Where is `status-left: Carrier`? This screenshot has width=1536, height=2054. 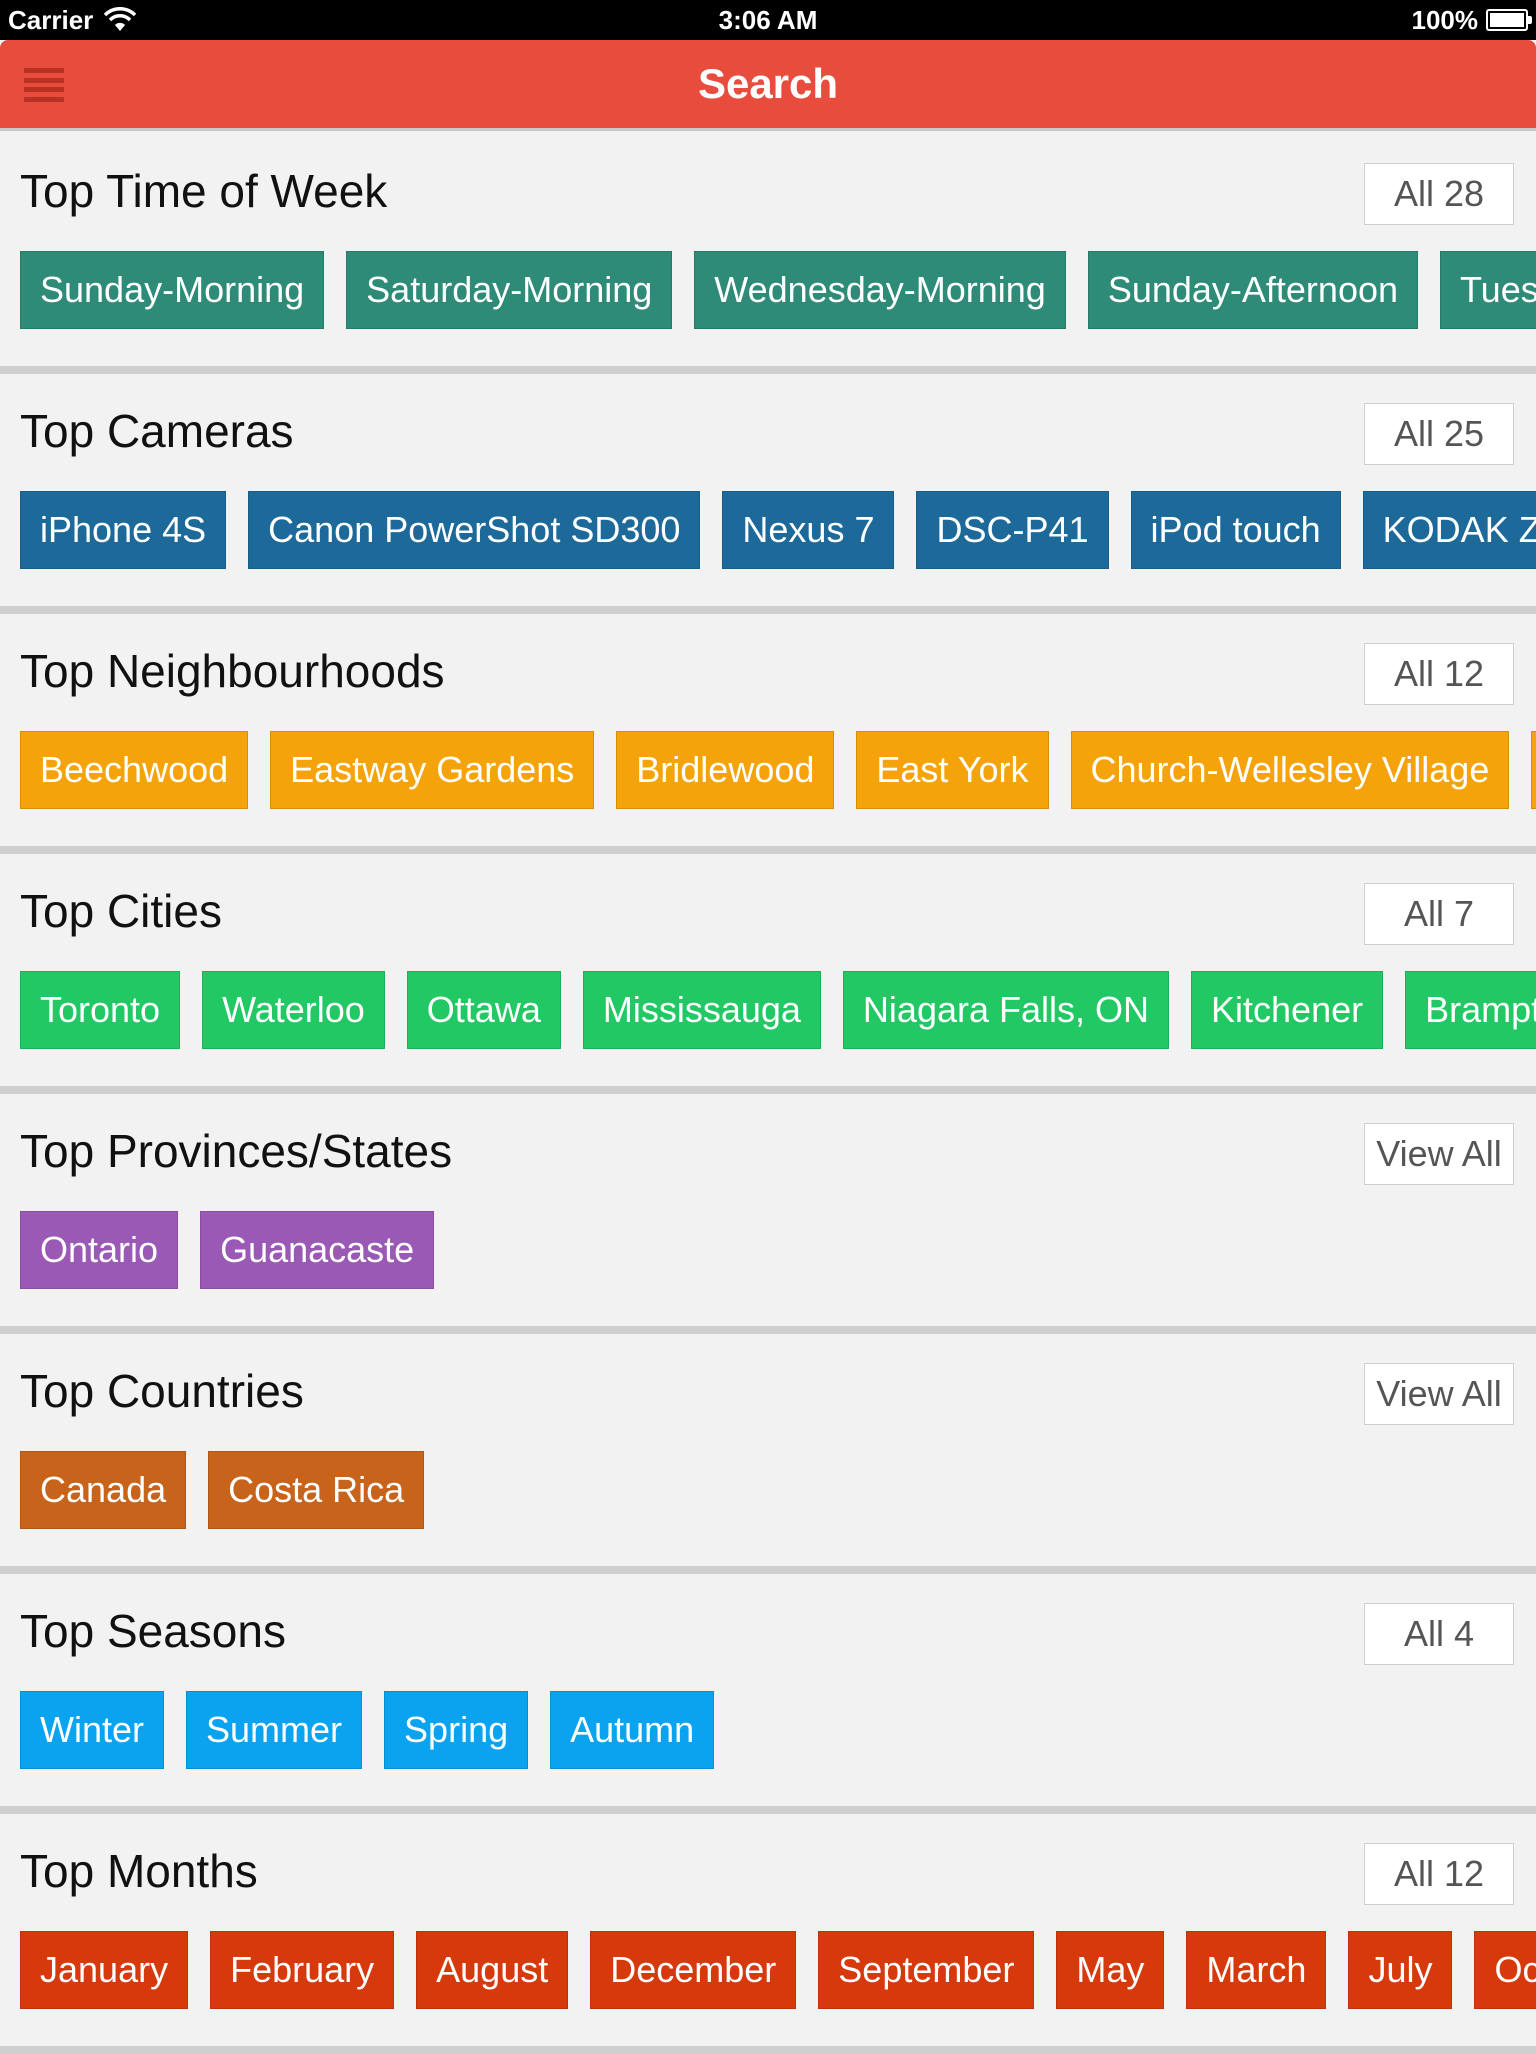 status-left: Carrier is located at coordinates (72, 20).